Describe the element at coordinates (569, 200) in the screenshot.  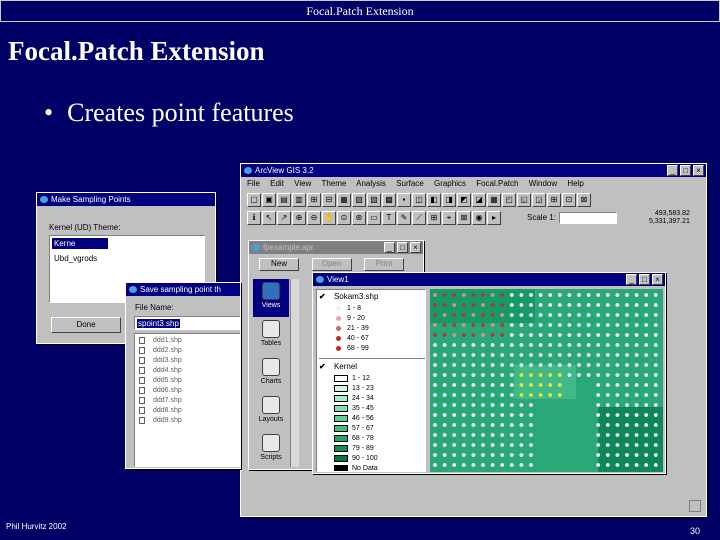
I see `toolbar-button-icon: ⊡` at that location.